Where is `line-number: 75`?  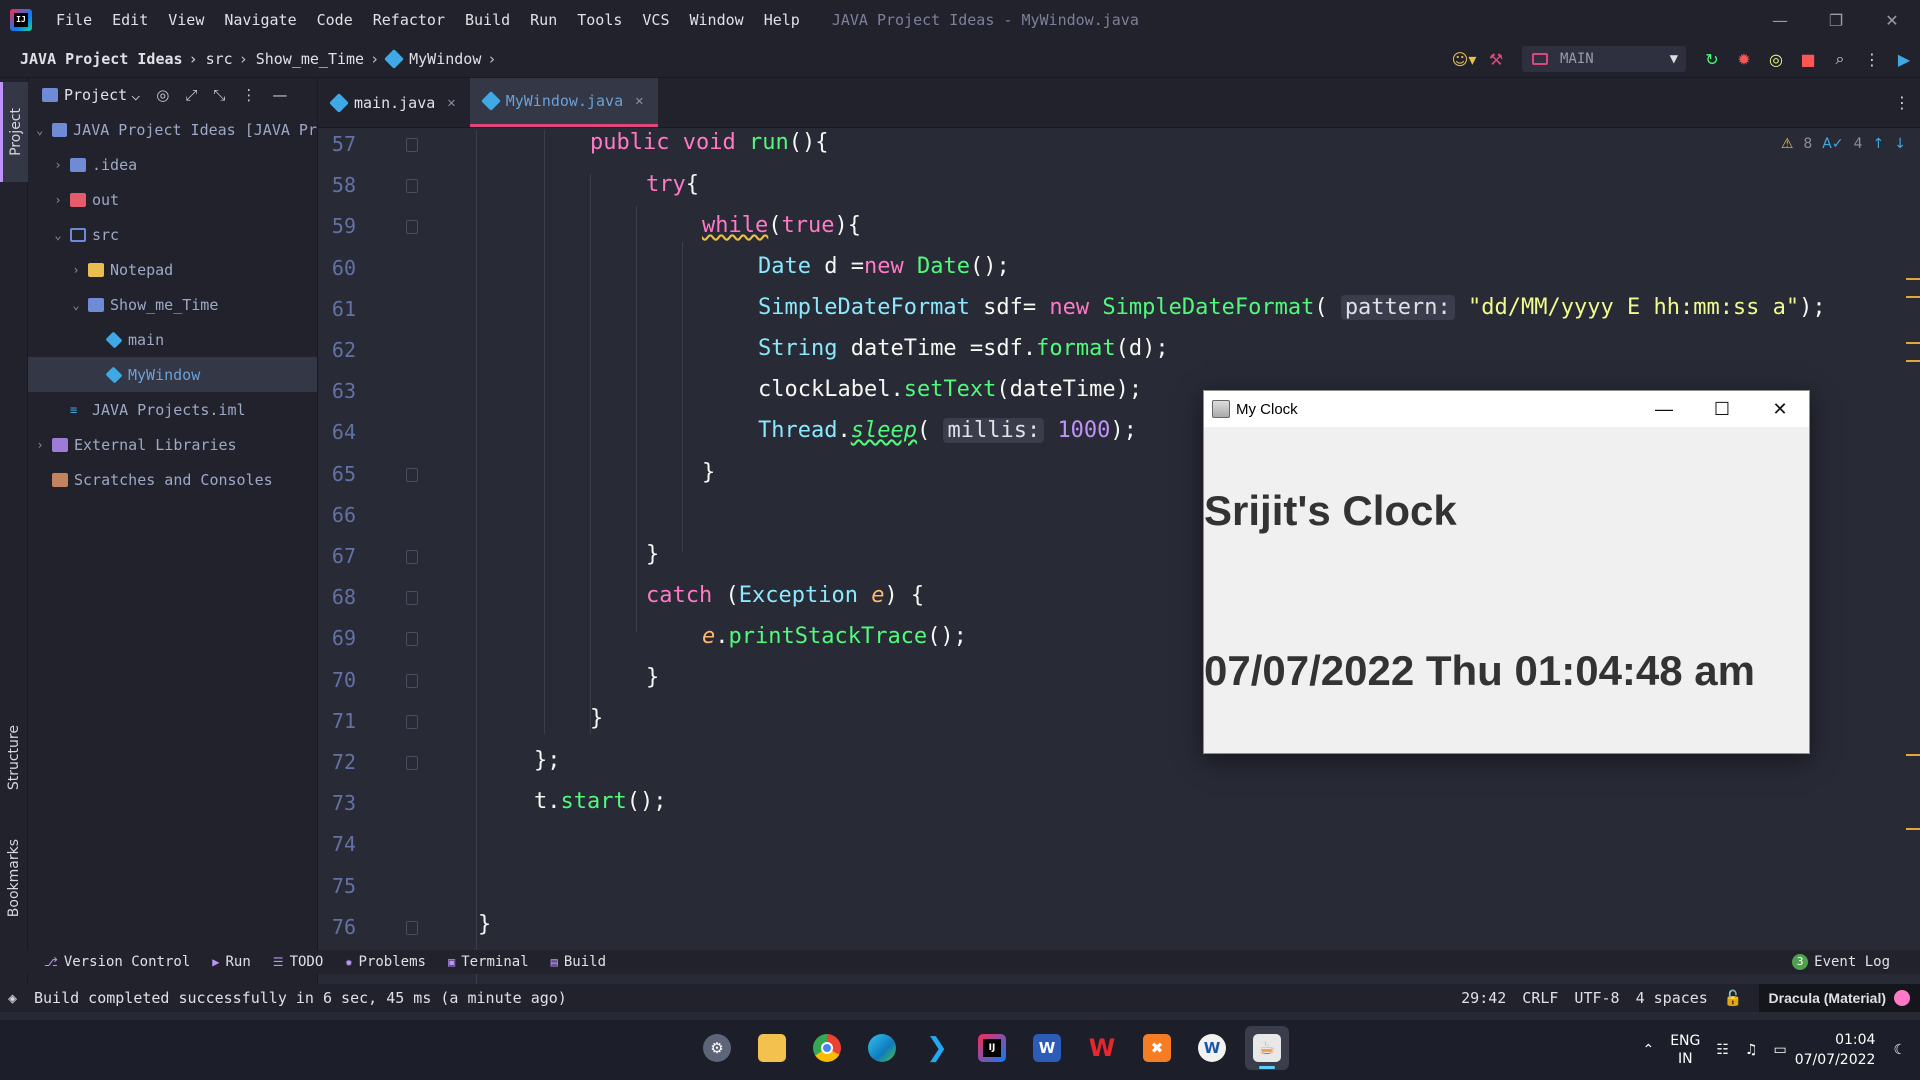 line-number: 75 is located at coordinates (337, 886).